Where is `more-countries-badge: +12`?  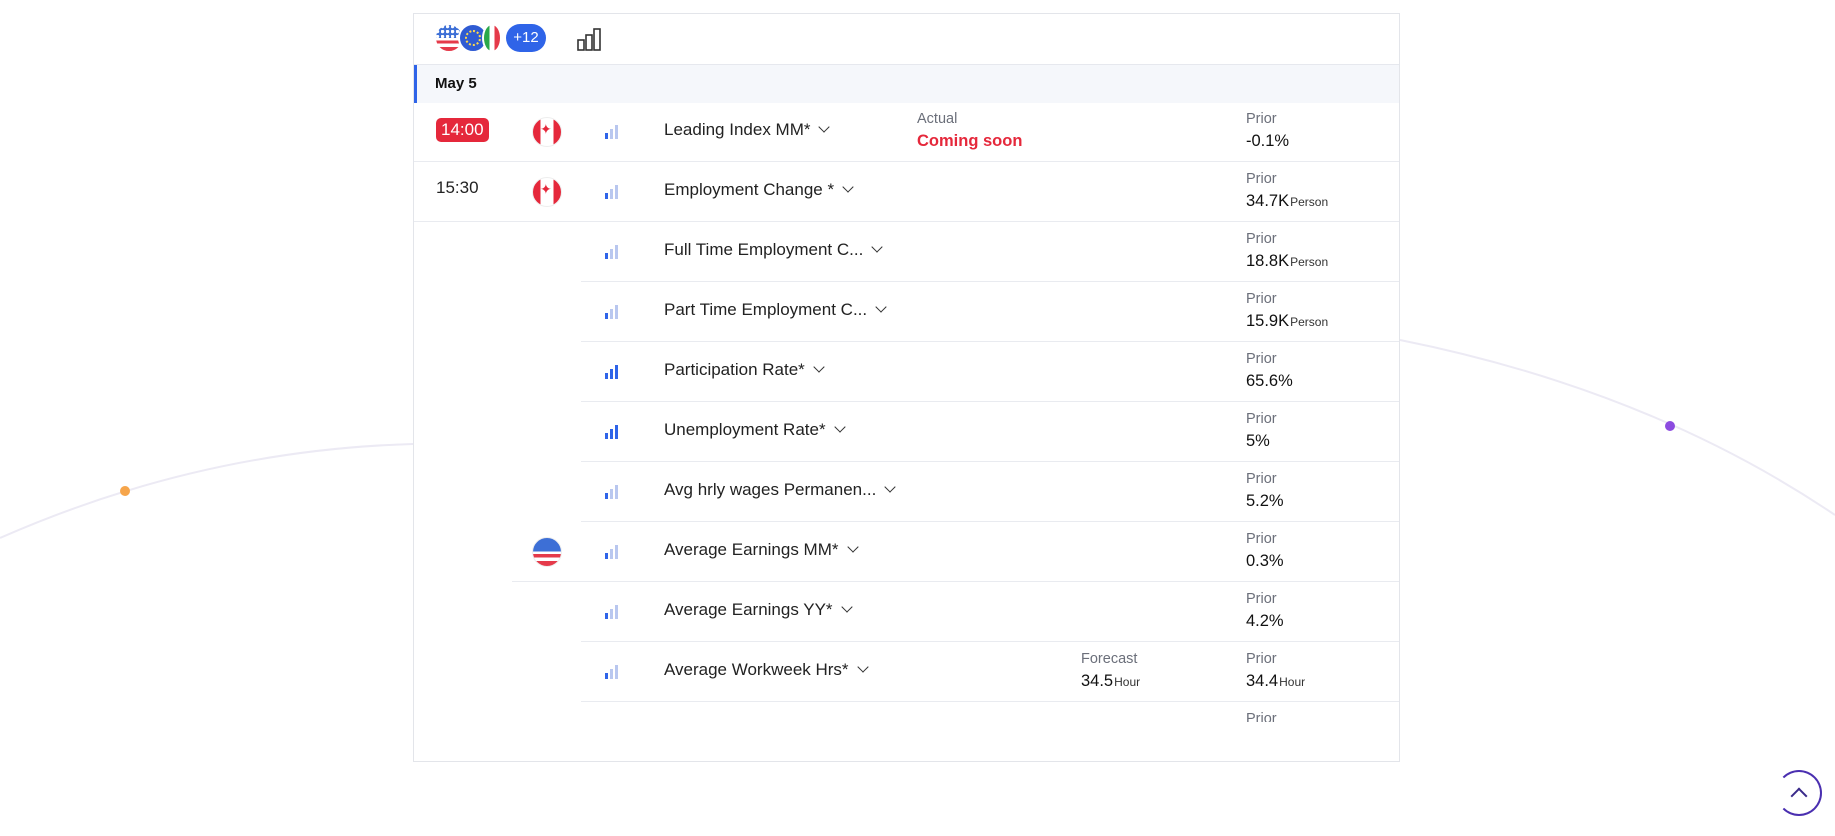
more-countries-badge: +12 is located at coordinates (526, 38).